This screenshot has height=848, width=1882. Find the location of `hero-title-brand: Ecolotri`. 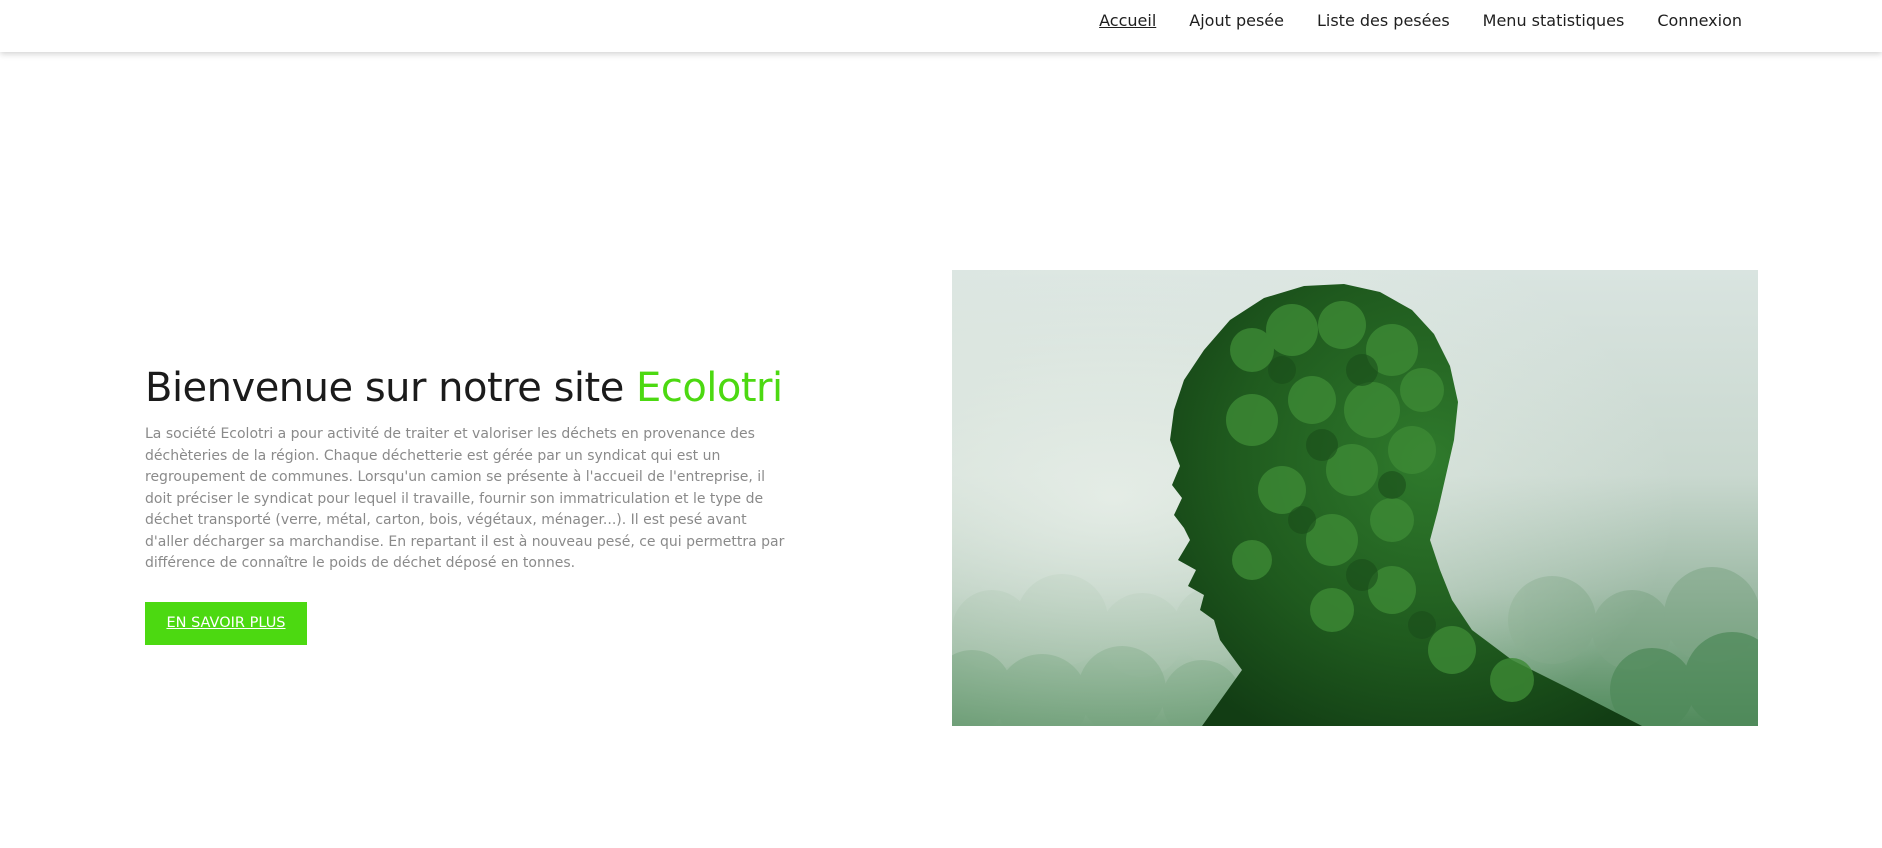

hero-title-brand: Ecolotri is located at coordinates (709, 388).